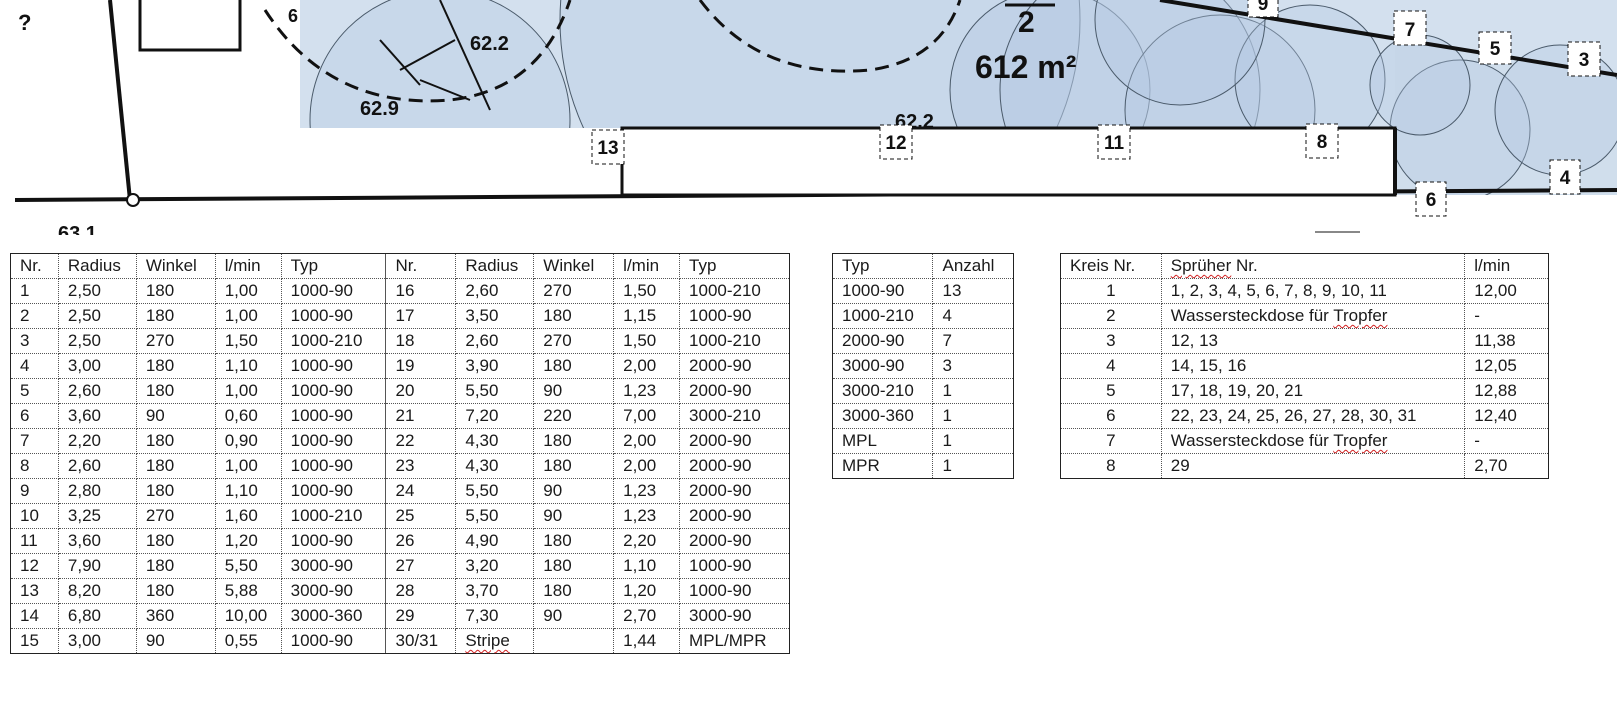  Describe the element at coordinates (97, 591) in the screenshot. I see `table-cell: 8,20` at that location.